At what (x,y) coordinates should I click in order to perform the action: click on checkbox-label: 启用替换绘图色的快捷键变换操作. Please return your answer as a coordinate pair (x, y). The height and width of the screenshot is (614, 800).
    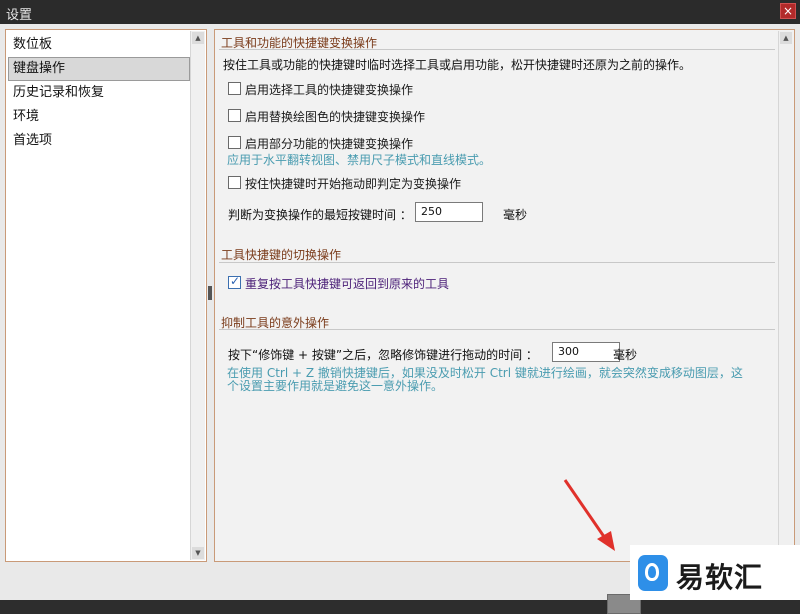
    Looking at the image, I should click on (335, 117).